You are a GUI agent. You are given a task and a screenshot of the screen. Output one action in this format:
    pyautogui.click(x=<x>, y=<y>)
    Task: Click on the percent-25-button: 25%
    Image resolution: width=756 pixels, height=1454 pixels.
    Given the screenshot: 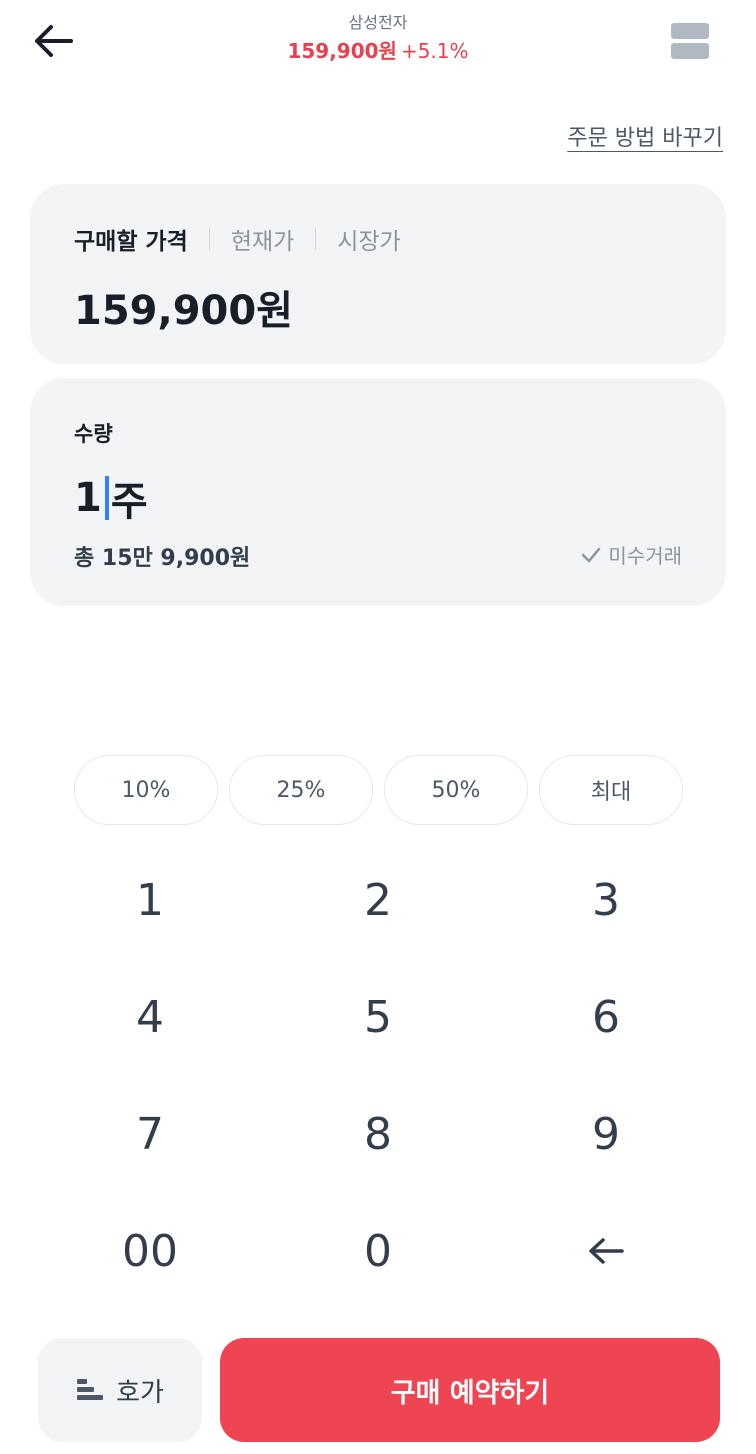 What is the action you would take?
    pyautogui.click(x=301, y=790)
    